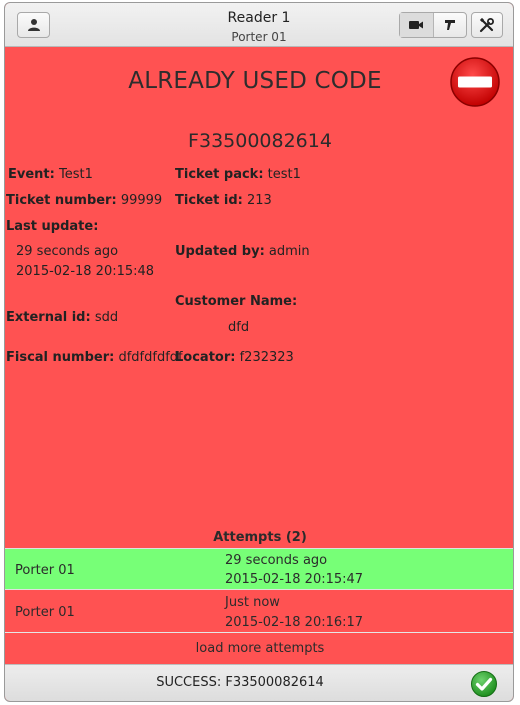 This screenshot has height=705, width=520. What do you see at coordinates (259, 25) in the screenshot?
I see `header-bar: Reader 1 Porter 01` at bounding box center [259, 25].